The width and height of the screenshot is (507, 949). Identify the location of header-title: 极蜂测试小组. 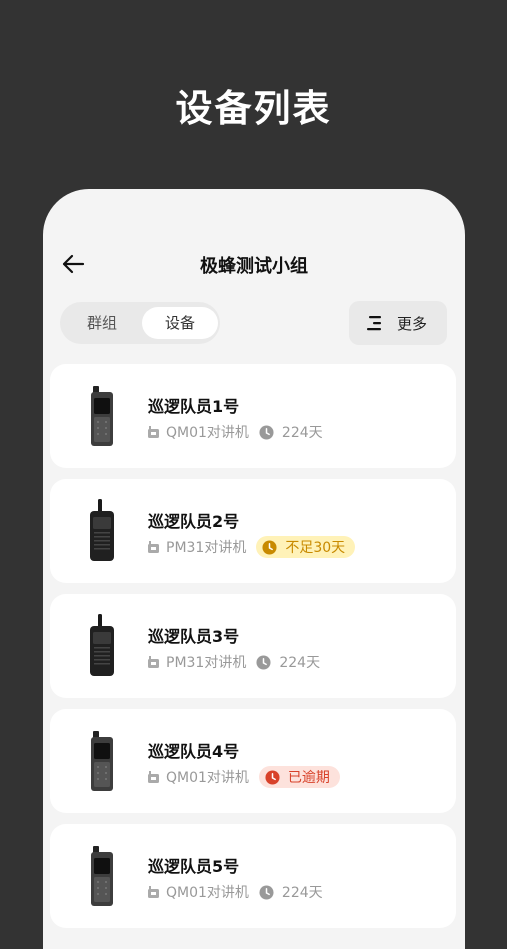
(254, 266).